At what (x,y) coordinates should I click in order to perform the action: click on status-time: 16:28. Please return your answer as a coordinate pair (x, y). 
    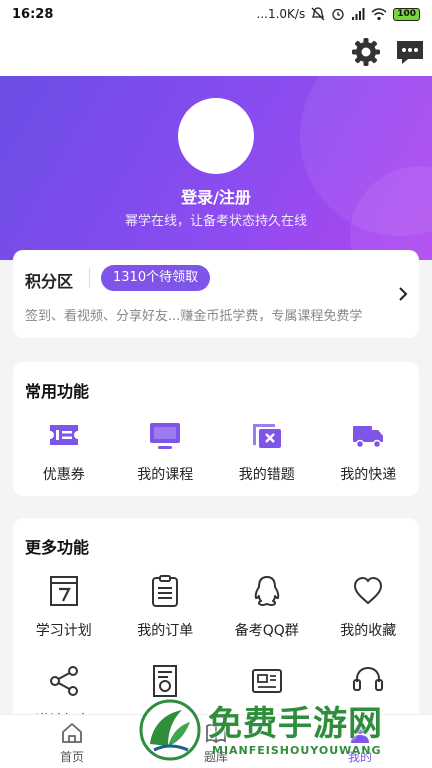
    Looking at the image, I should click on (33, 14).